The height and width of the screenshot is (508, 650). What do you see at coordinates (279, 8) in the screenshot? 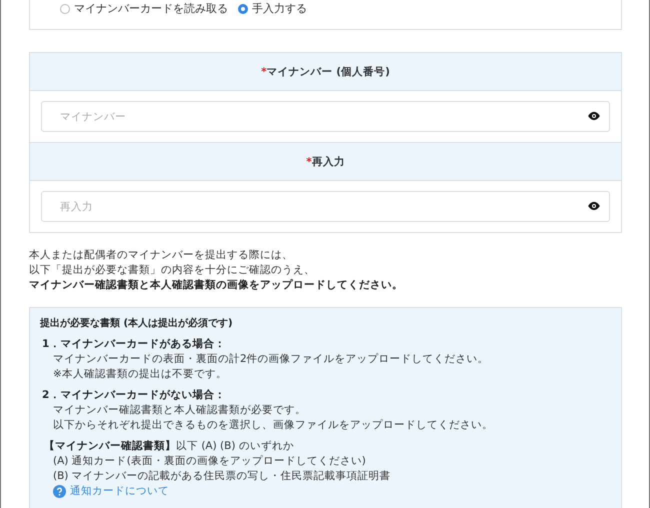
I see `radio-label: 手入力する` at bounding box center [279, 8].